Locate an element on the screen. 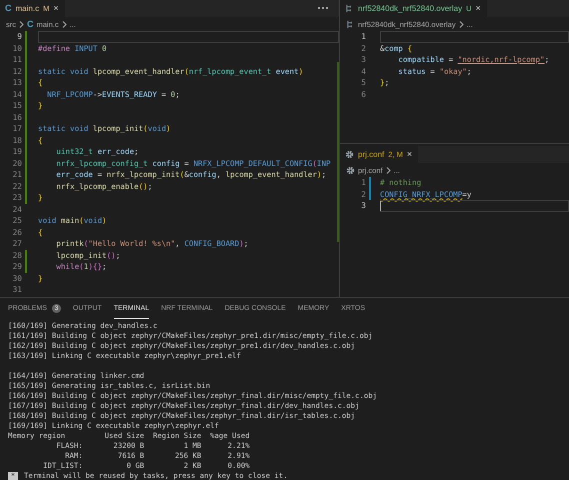 Image resolution: width=569 pixels, height=480 pixels. more-icon is located at coordinates (323, 8).